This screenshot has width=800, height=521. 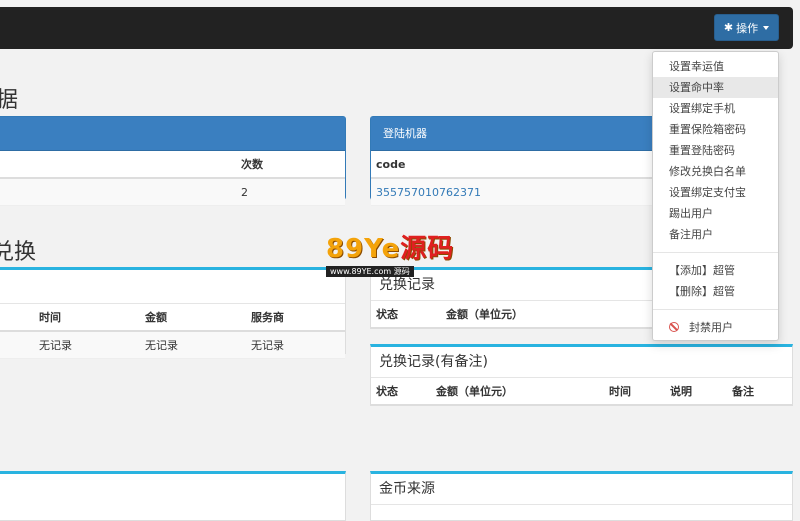 What do you see at coordinates (290, 192) in the screenshot?
I see `count-value: 2` at bounding box center [290, 192].